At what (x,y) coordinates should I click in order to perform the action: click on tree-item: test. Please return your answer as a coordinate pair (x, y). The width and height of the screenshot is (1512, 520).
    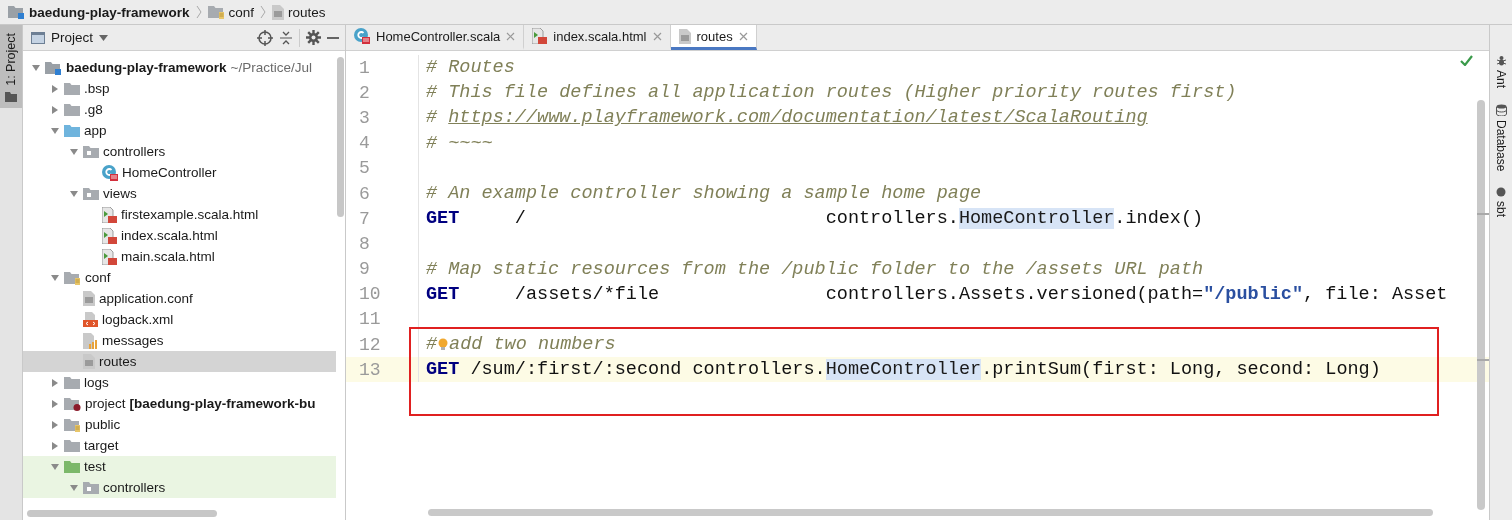
    Looking at the image, I should click on (179, 466).